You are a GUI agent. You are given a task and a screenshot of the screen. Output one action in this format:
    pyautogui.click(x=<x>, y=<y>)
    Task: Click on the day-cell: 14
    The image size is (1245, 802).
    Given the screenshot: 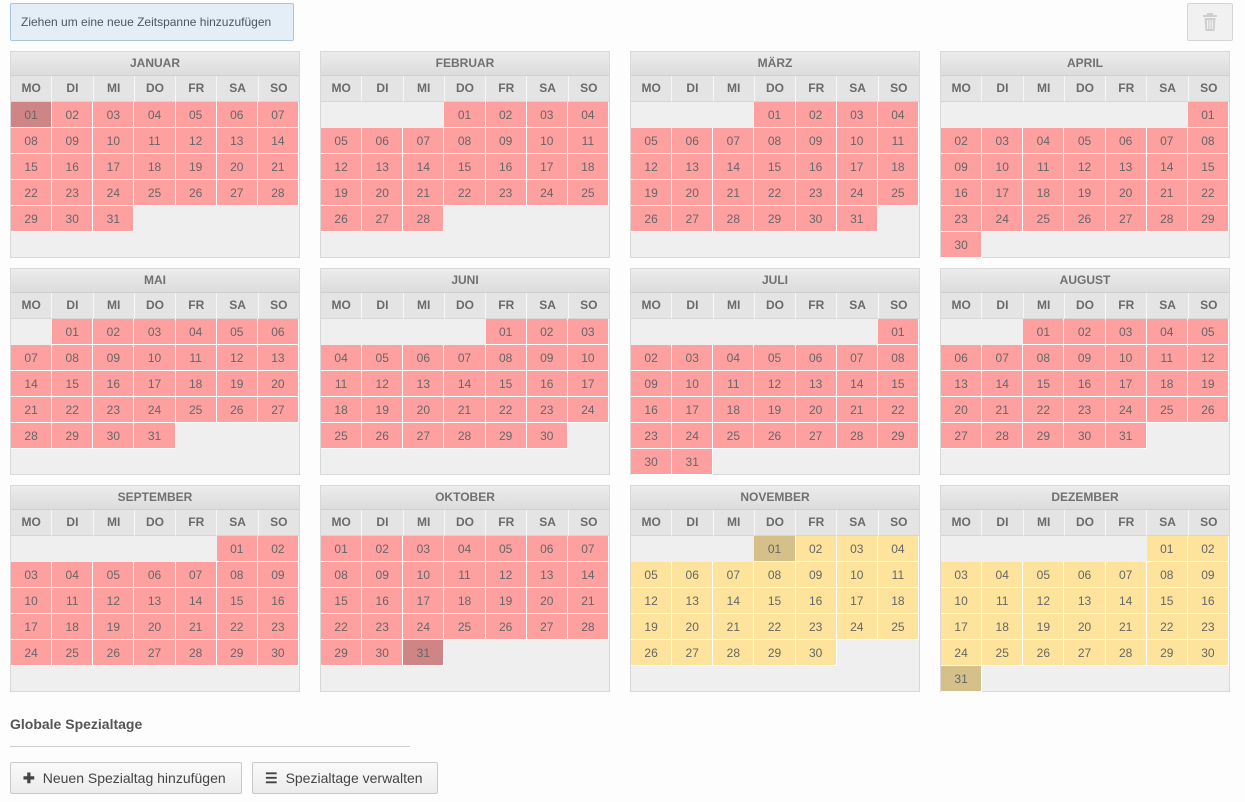 What is the action you would take?
    pyautogui.click(x=32, y=384)
    